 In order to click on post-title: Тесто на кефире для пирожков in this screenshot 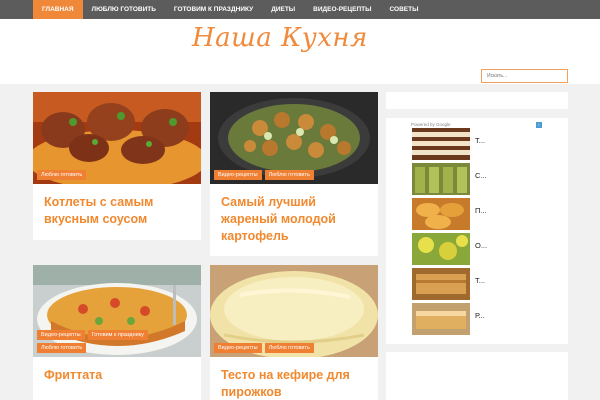, I will do `click(296, 383)`.